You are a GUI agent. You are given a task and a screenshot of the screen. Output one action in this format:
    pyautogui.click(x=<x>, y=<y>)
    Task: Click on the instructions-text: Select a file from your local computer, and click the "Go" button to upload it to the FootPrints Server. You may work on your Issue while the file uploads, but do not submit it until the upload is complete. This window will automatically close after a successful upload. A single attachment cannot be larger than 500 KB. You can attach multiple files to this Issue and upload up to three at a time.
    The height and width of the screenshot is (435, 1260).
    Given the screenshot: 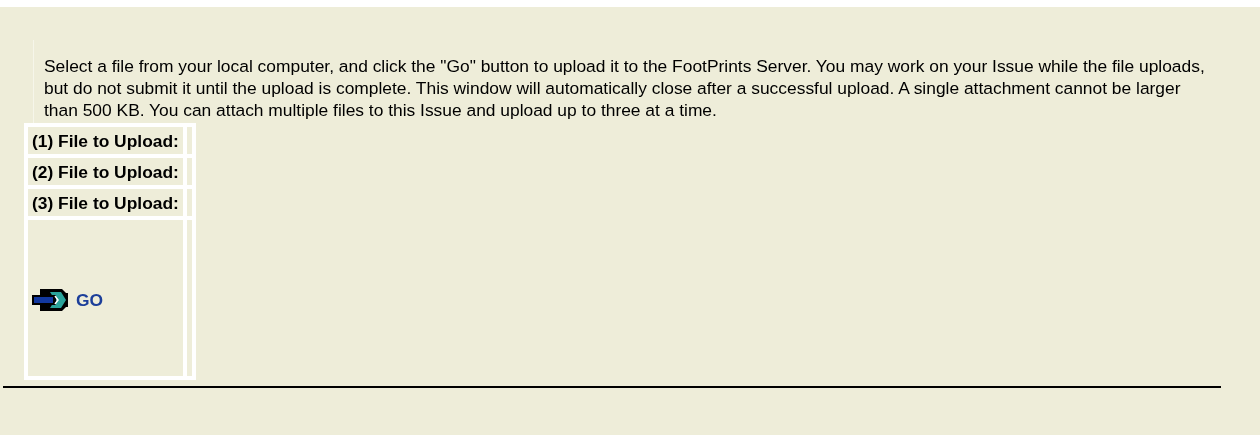 What is the action you would take?
    pyautogui.click(x=625, y=88)
    